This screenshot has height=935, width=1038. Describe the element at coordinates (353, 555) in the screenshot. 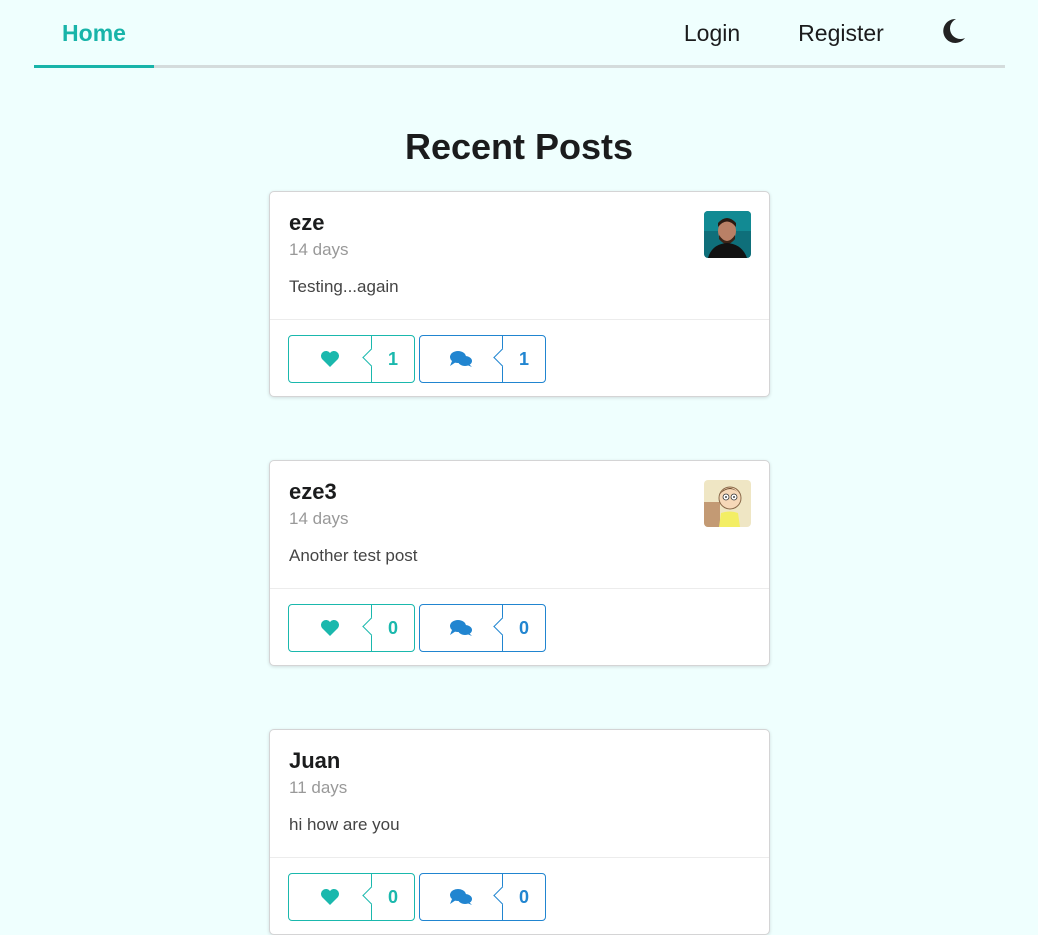

I see `post-body: Another test post` at that location.